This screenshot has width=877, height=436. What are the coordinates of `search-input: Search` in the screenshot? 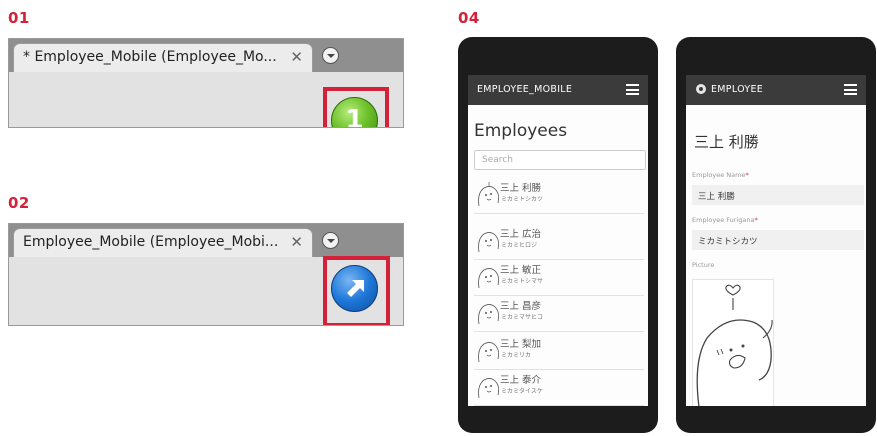 It's located at (560, 160).